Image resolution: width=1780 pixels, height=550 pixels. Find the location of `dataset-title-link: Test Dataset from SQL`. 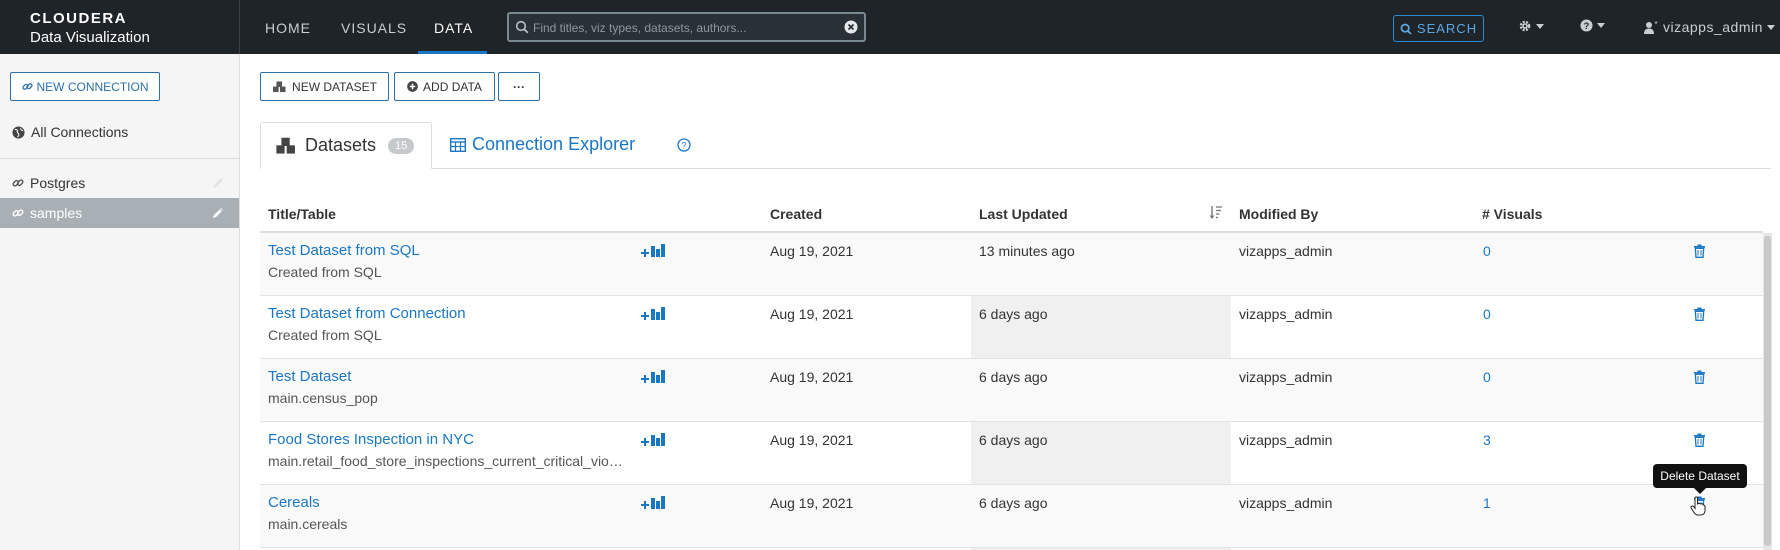

dataset-title-link: Test Dataset from SQL is located at coordinates (344, 250).